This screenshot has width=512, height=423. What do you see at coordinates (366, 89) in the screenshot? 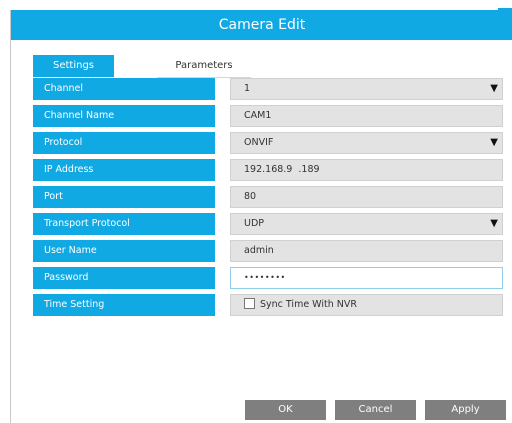
I see `channel-select: 1 ▼` at bounding box center [366, 89].